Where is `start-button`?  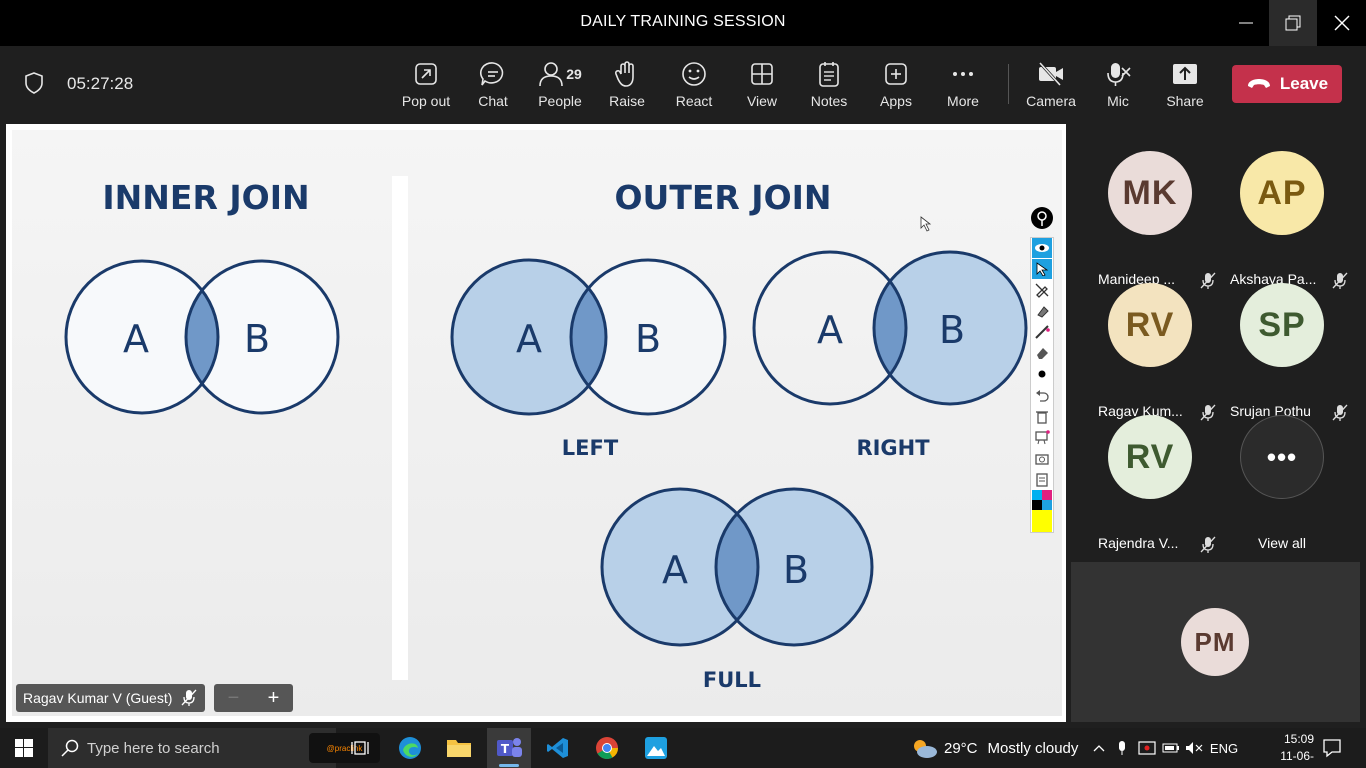 start-button is located at coordinates (24, 748).